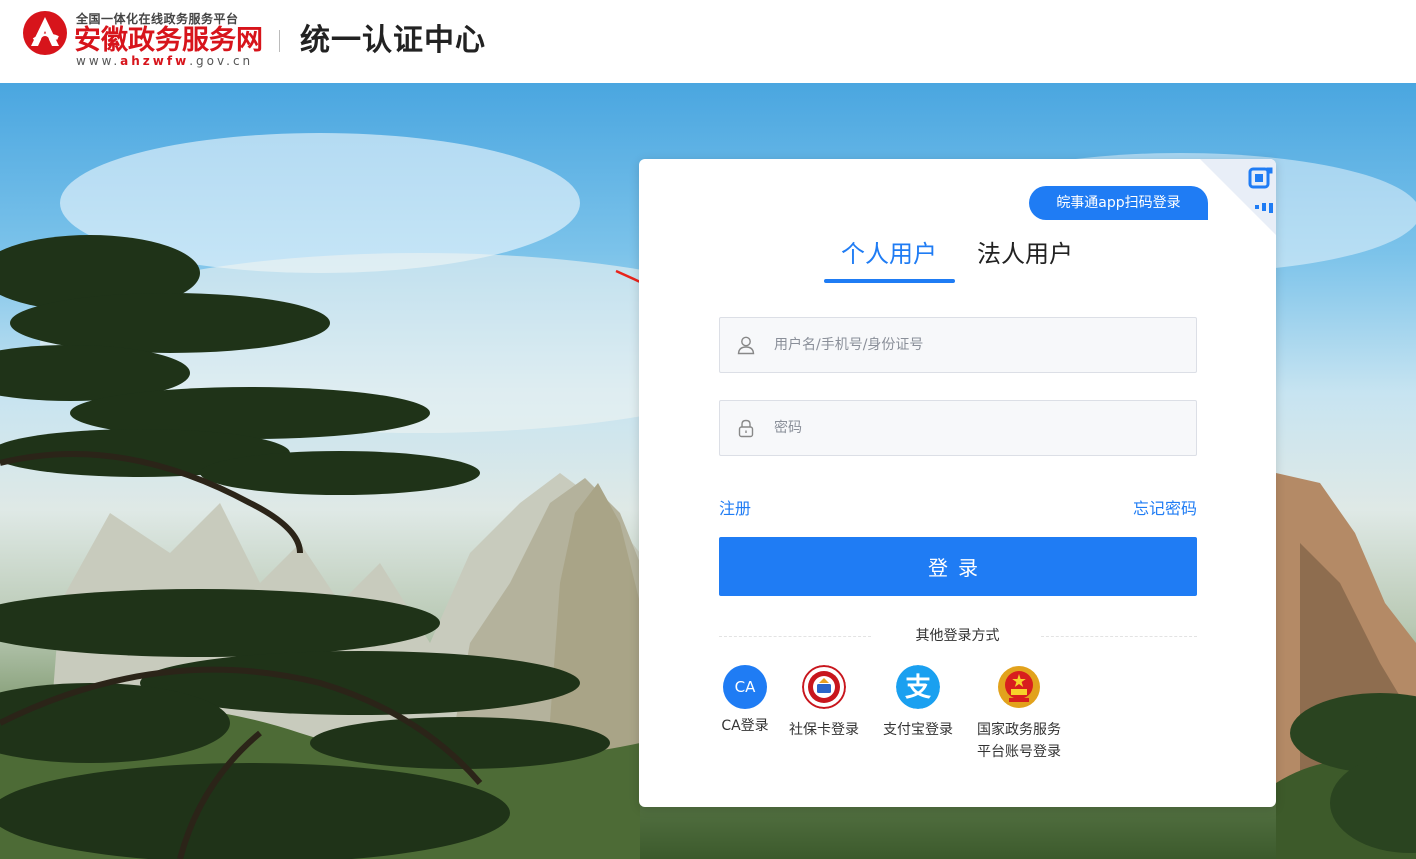 The height and width of the screenshot is (859, 1416). What do you see at coordinates (1119, 636) in the screenshot?
I see `divider-right` at bounding box center [1119, 636].